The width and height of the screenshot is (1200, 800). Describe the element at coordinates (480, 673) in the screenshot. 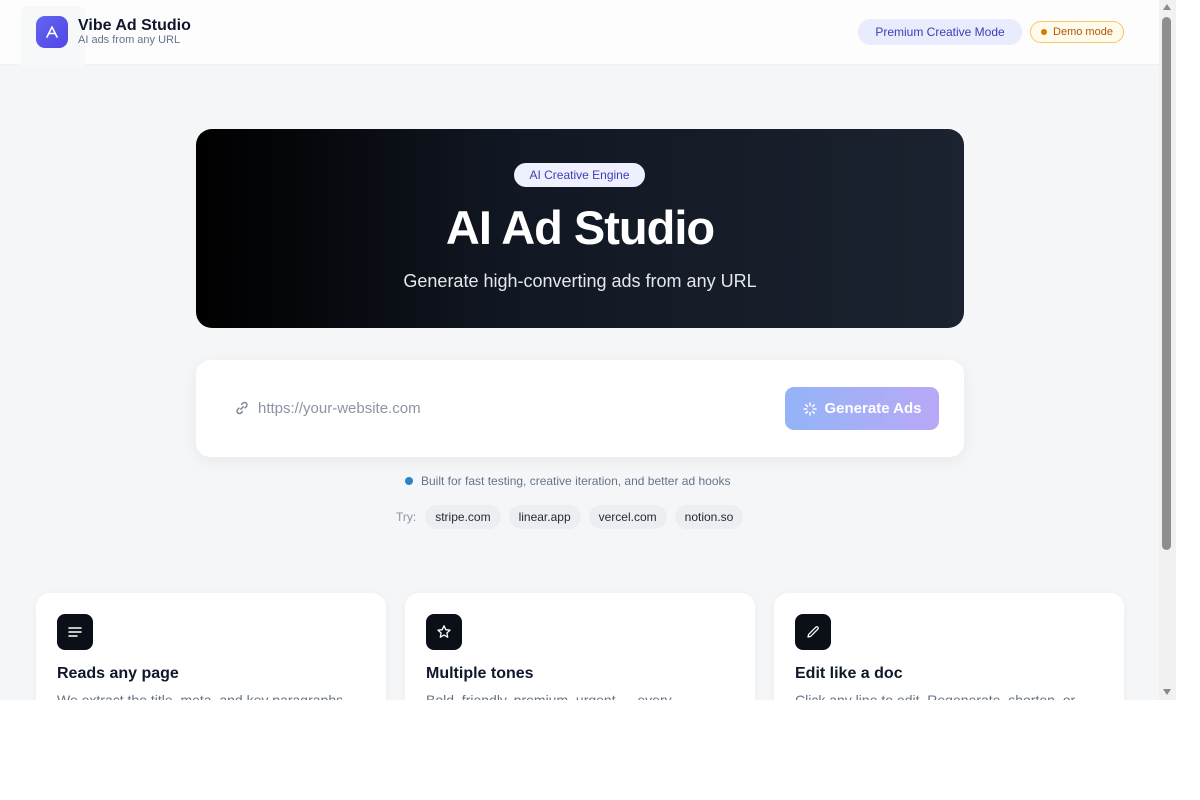

I see `feature-title: Multiple tones` at that location.